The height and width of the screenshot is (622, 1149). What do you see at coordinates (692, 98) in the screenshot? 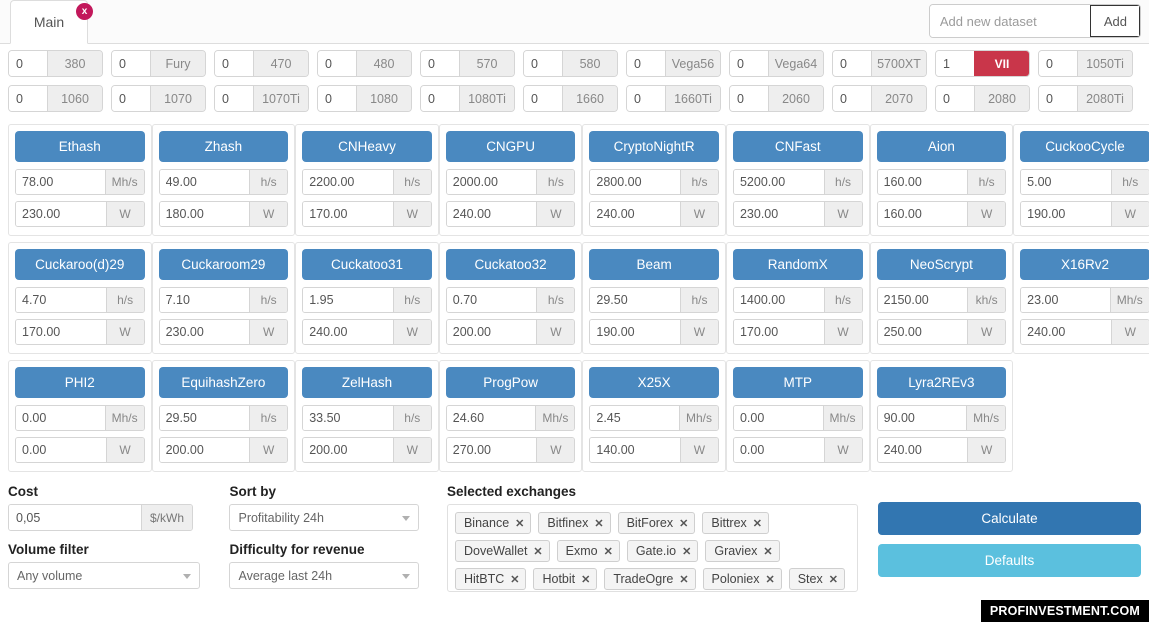
I see `gpu-name-button-1660ti: 1660Ti` at bounding box center [692, 98].